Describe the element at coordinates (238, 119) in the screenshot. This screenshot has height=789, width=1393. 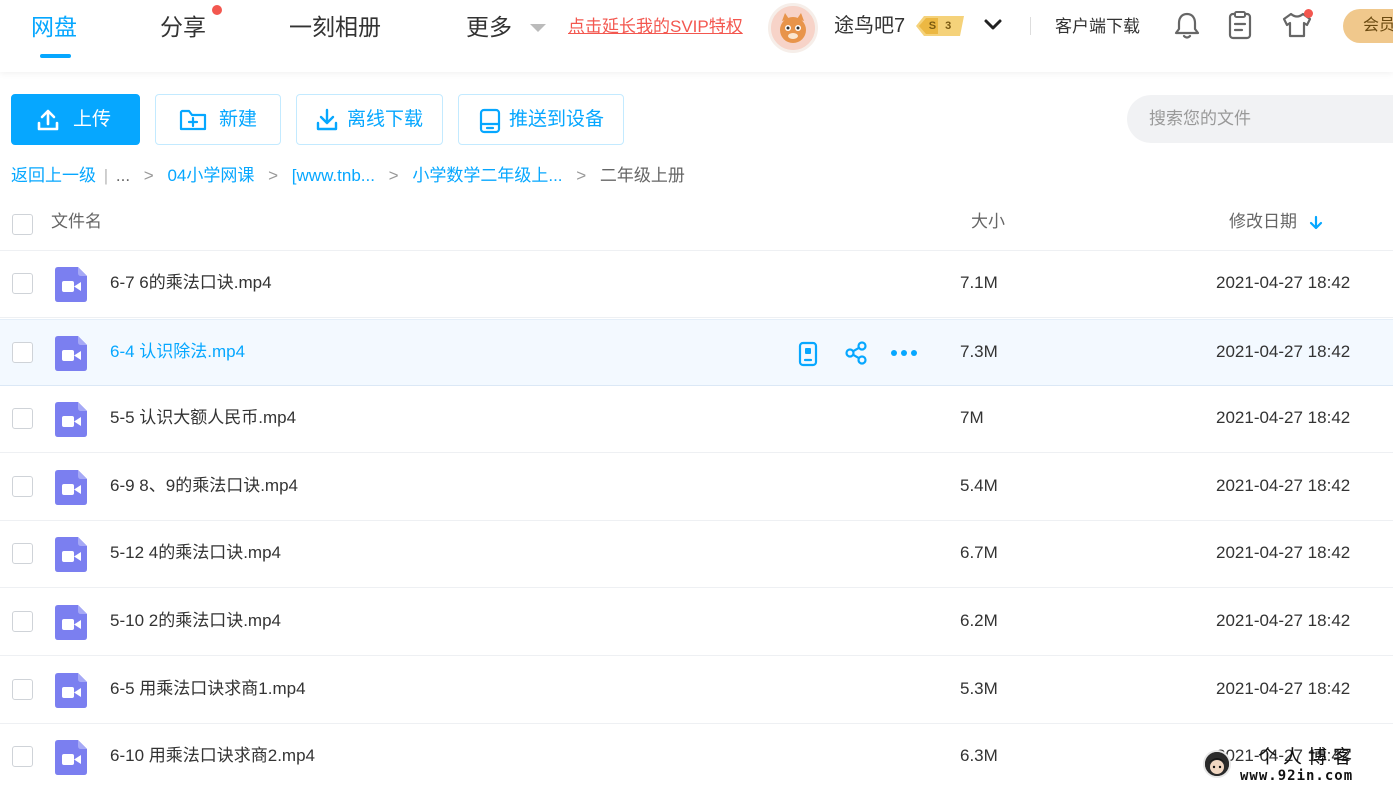
I see `new-folder-button-label: 新建` at that location.